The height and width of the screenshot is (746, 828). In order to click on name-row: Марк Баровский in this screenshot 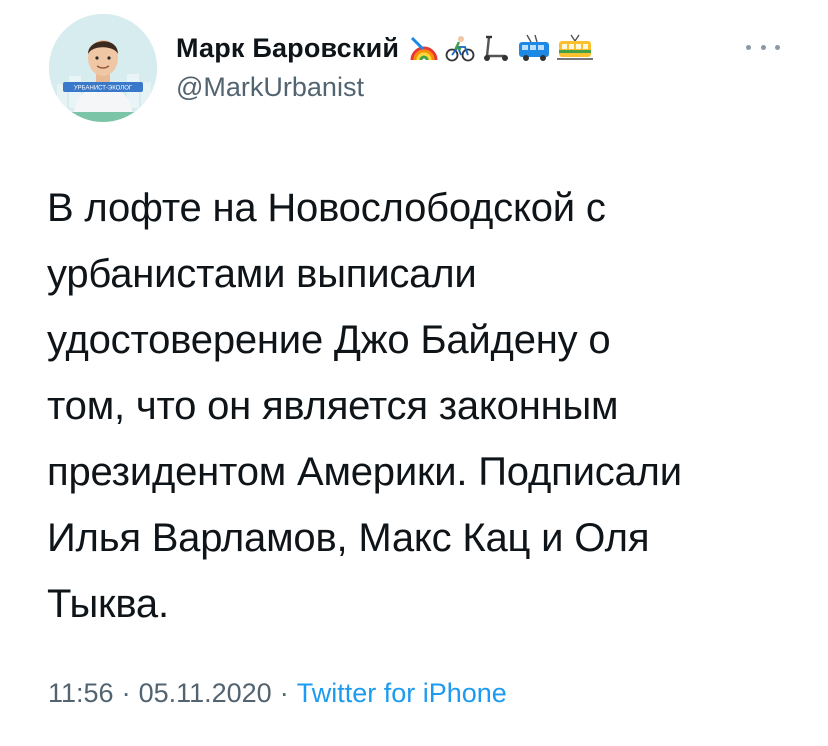, I will do `click(472, 48)`.